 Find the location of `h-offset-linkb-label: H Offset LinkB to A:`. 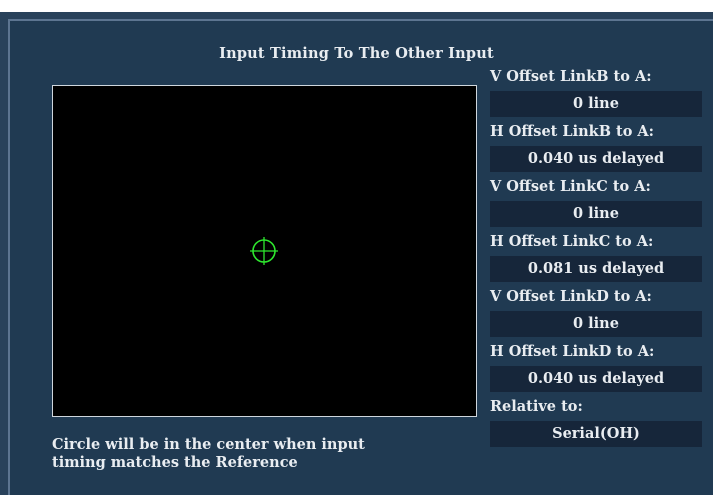

h-offset-linkb-label: H Offset LinkB to A: is located at coordinates (572, 131).